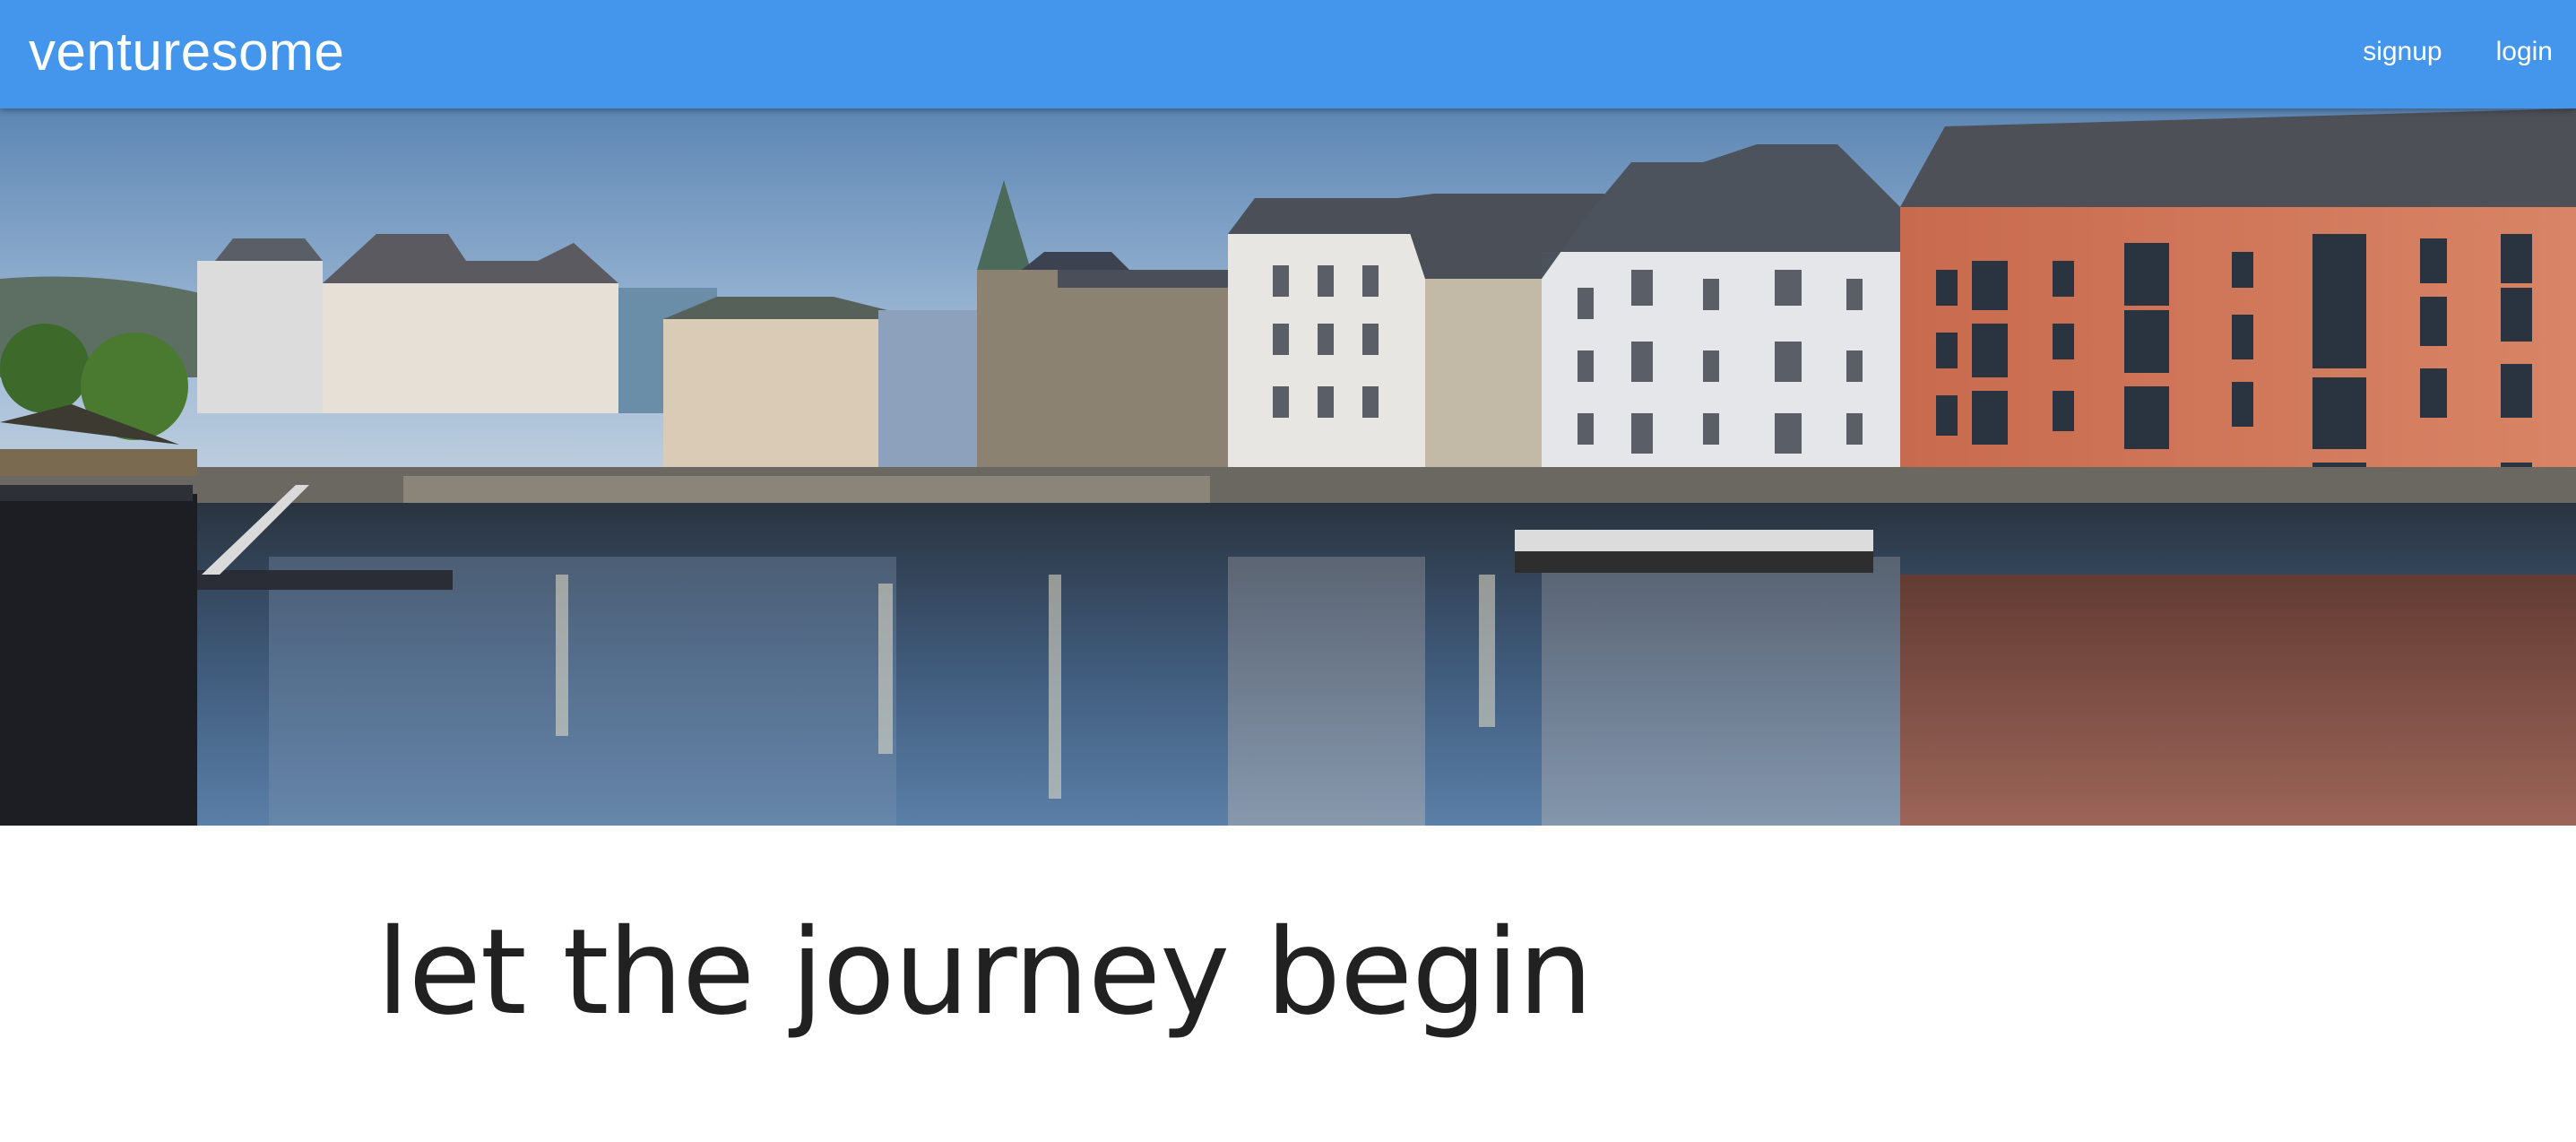 The image size is (2576, 1142). I want to click on top-navbar: venturesome signup login, so click(1288, 54).